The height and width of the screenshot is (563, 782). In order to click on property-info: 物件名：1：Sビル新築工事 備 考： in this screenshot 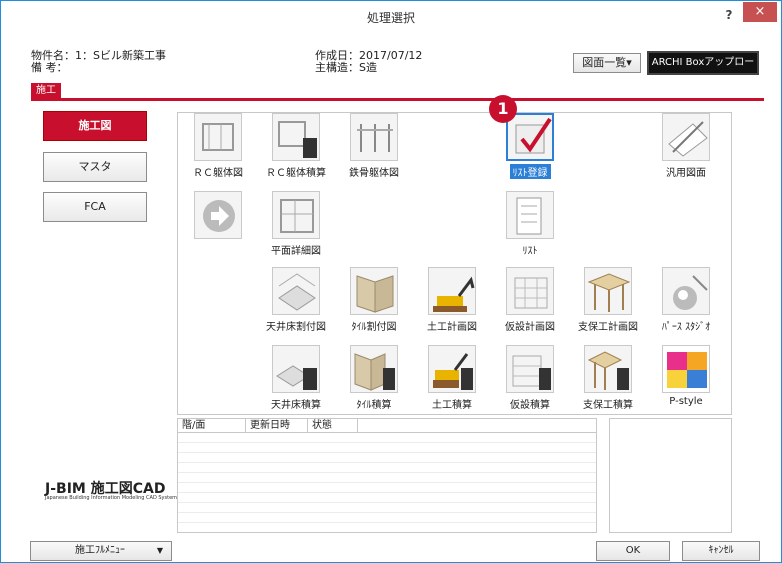, I will do `click(98, 62)`.